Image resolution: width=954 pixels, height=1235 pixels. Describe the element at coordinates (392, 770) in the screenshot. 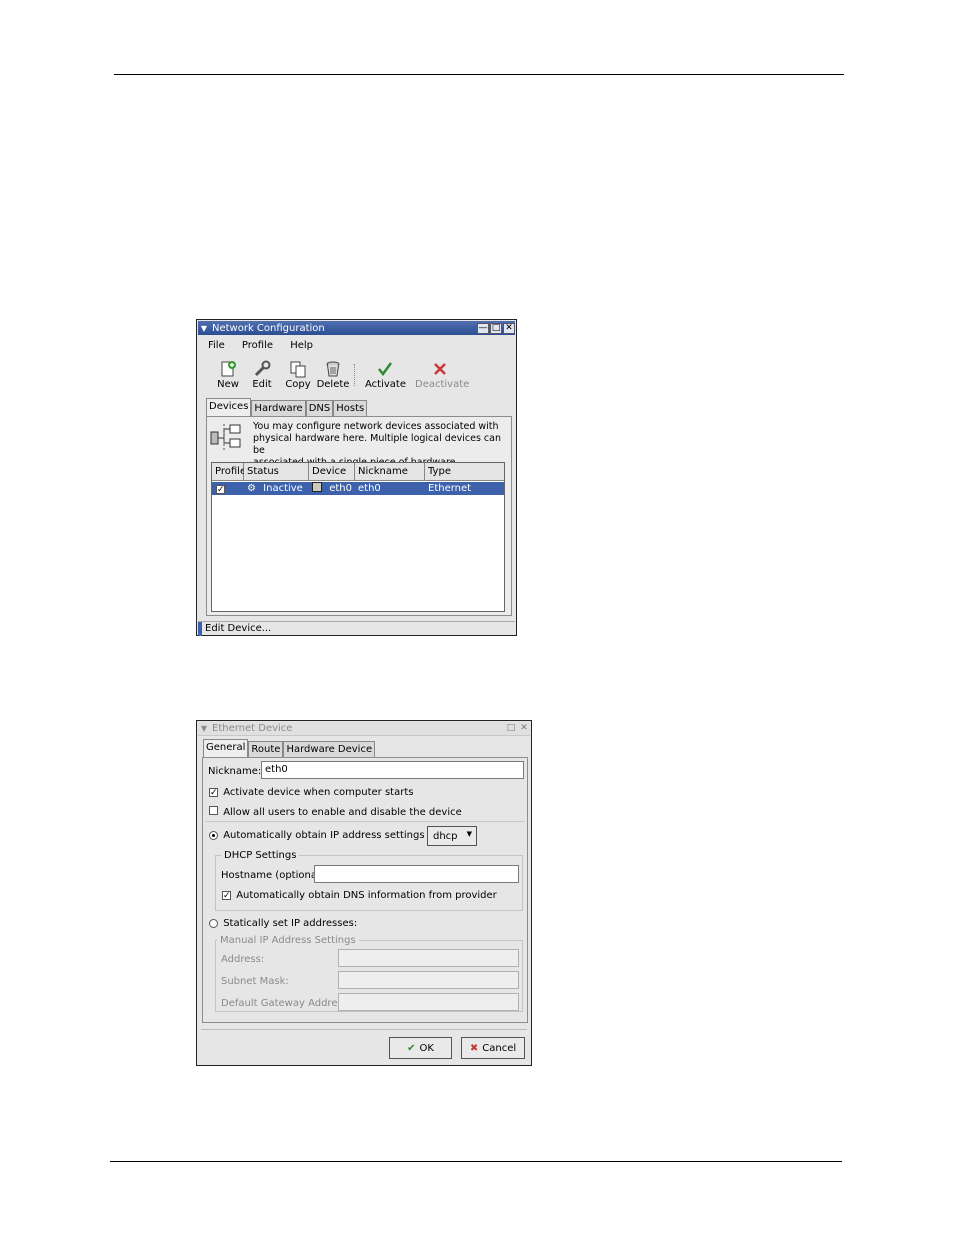

I see `nickname-input: eth0` at that location.